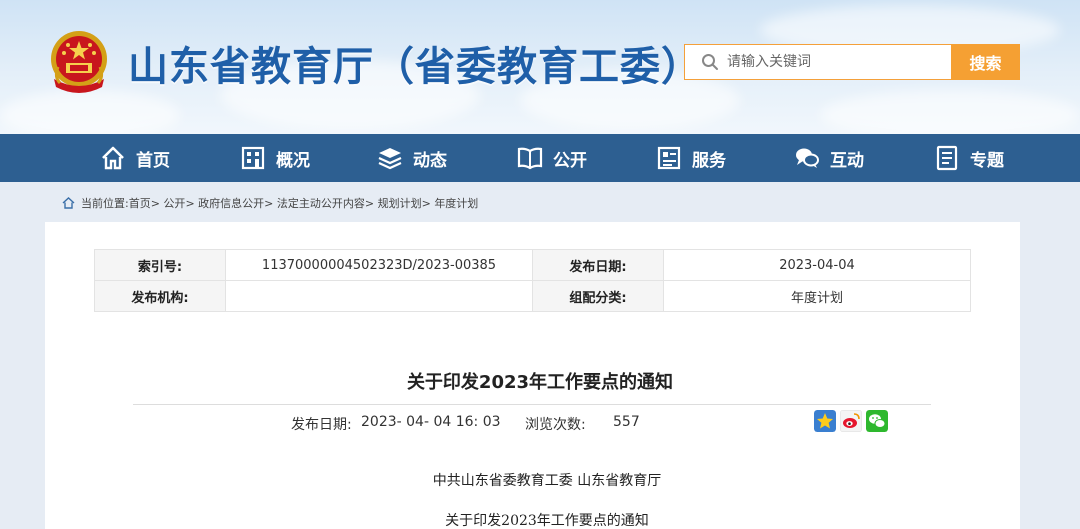 The image size is (1080, 529). I want to click on category-value: 年度计划, so click(817, 296).